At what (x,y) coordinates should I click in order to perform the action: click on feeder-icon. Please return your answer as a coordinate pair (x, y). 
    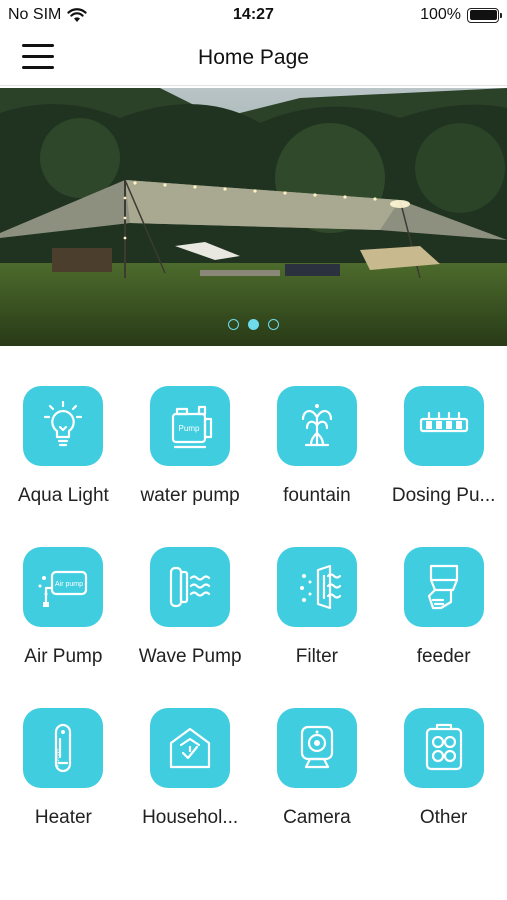
    Looking at the image, I should click on (444, 587).